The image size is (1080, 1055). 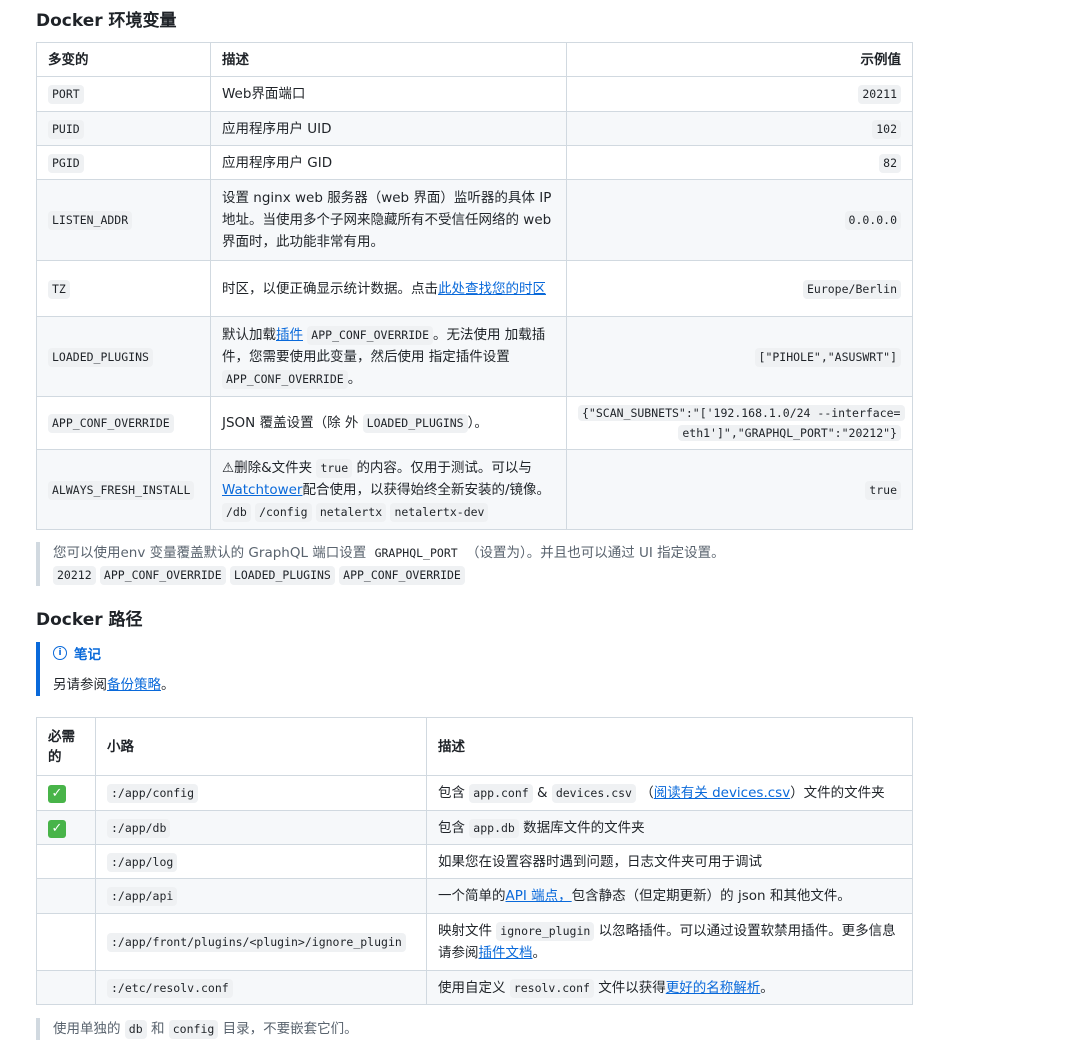 I want to click on quote-text: 和, so click(x=157, y=1029).